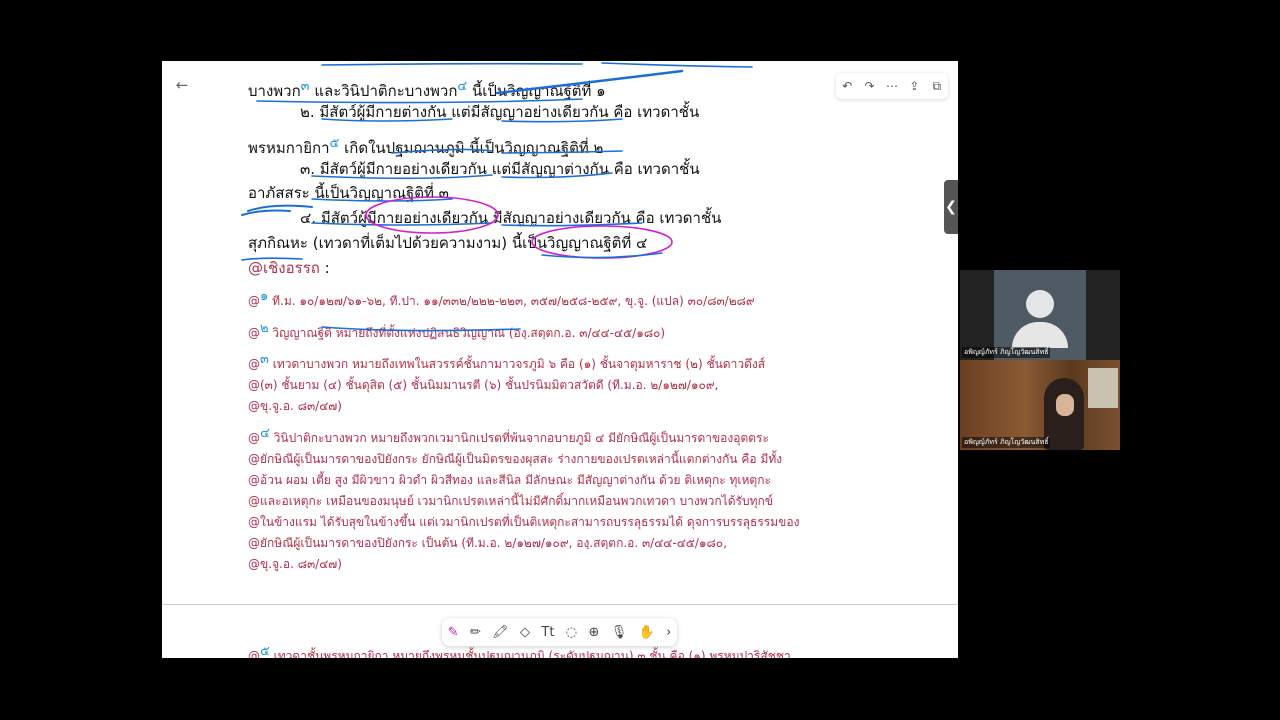 The image size is (1280, 720). Describe the element at coordinates (462, 86) in the screenshot. I see `footnote-ref: ๔` at that location.